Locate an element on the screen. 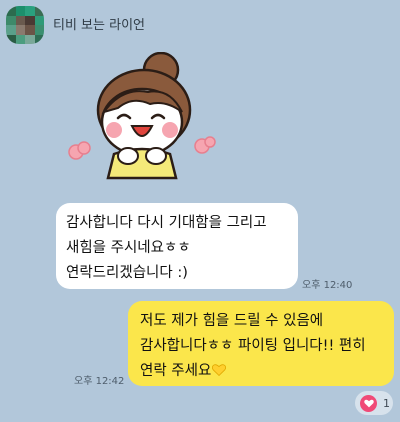  sender-name: 티비 보는 라이언 is located at coordinates (99, 25).